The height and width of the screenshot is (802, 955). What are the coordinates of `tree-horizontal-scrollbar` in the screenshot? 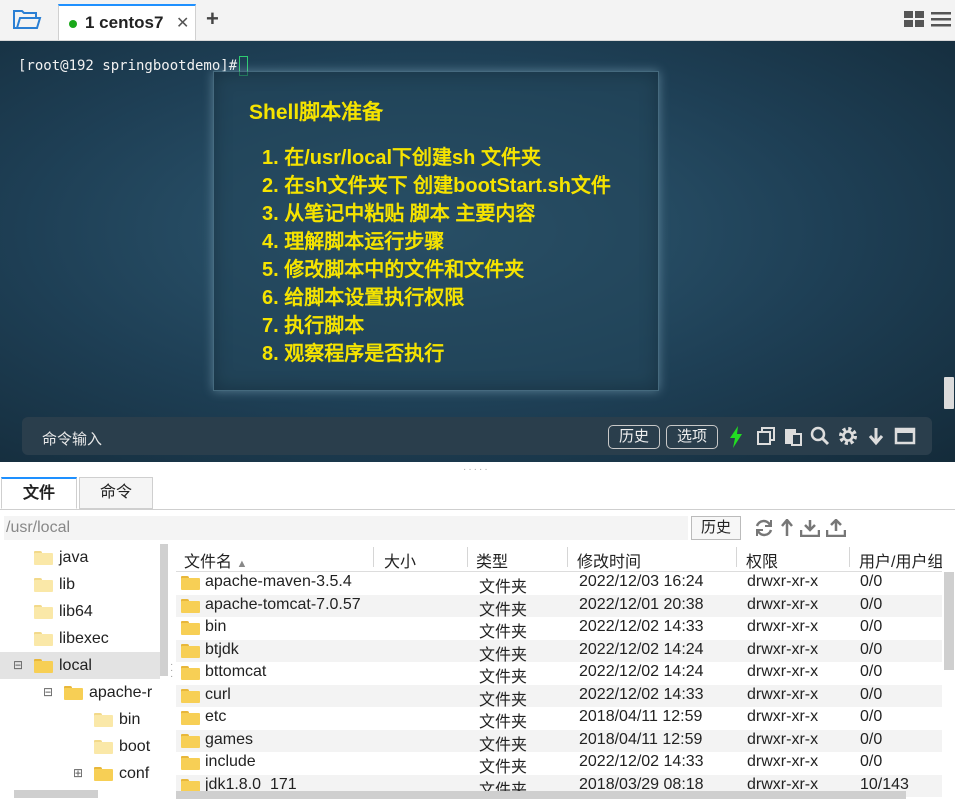 It's located at (56, 794).